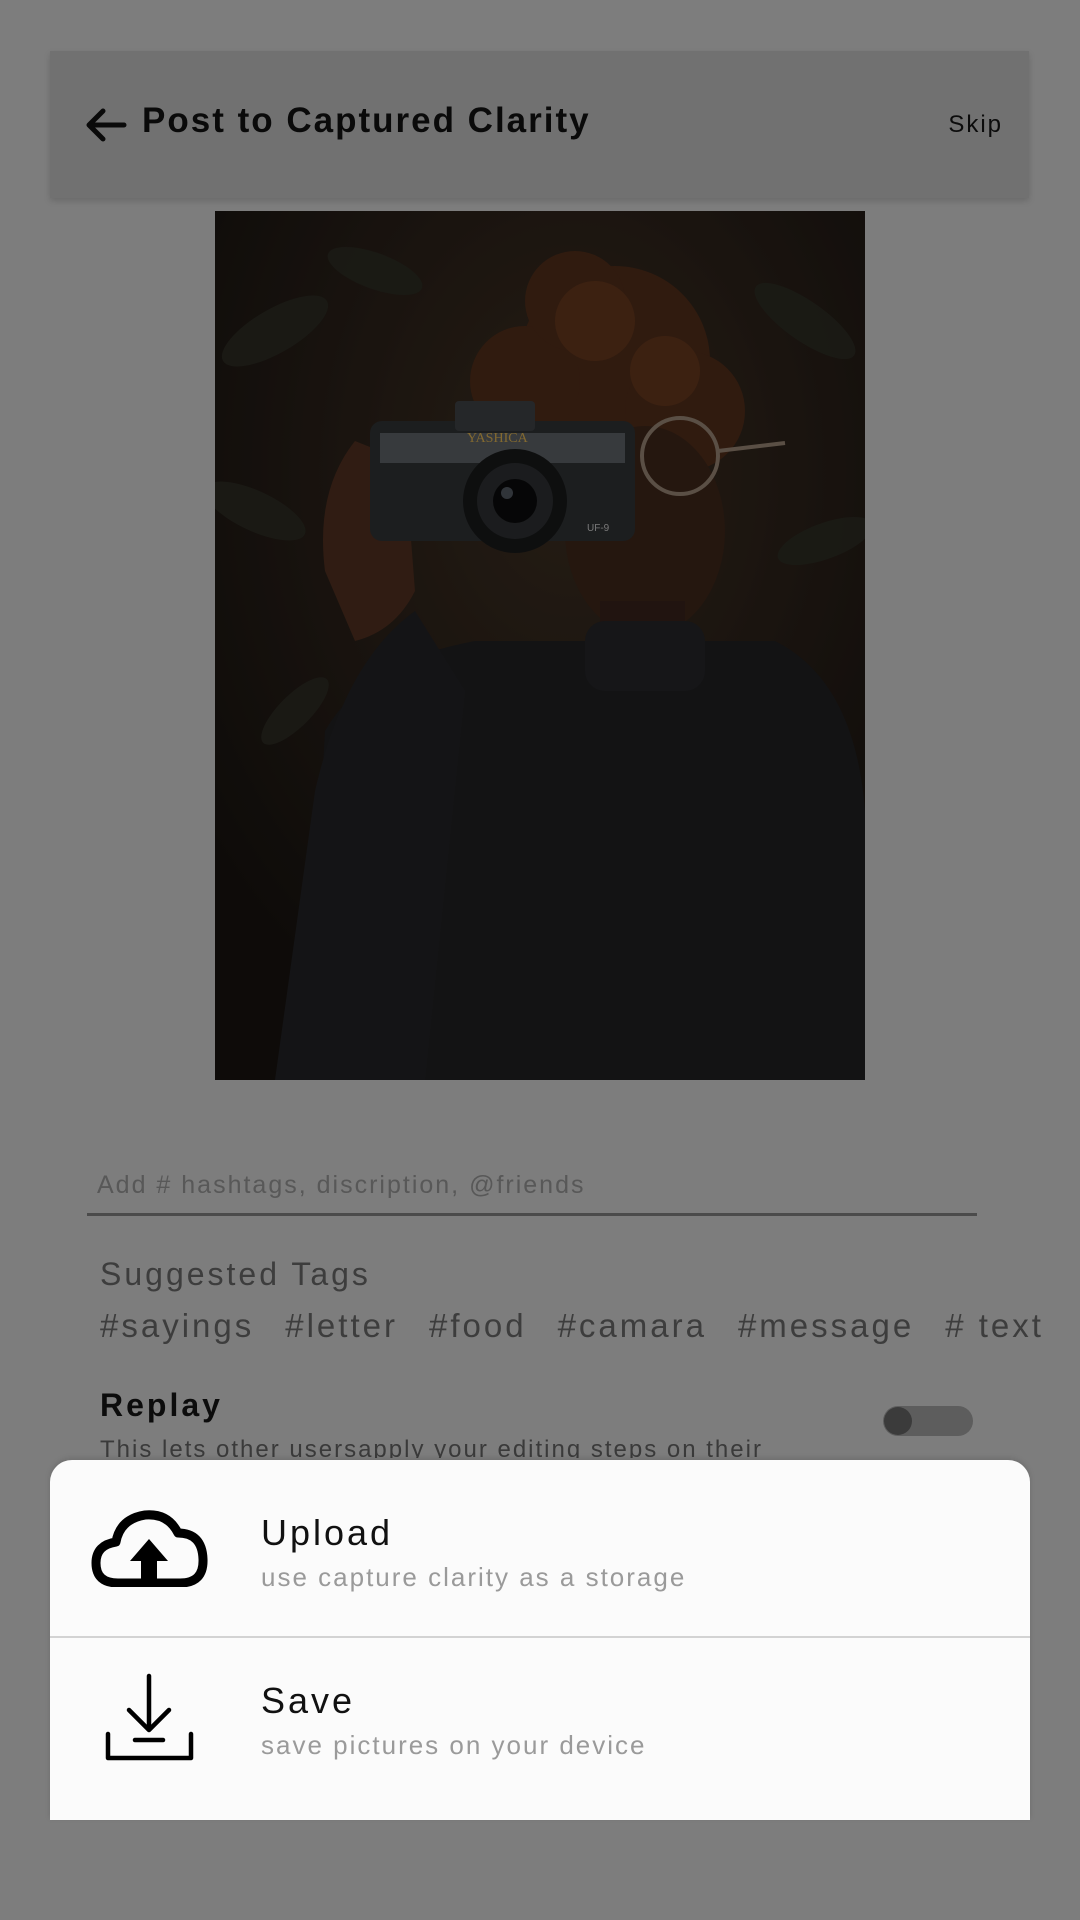 The width and height of the screenshot is (1080, 1920). Describe the element at coordinates (177, 1326) in the screenshot. I see `tag-chip: #sayings` at that location.